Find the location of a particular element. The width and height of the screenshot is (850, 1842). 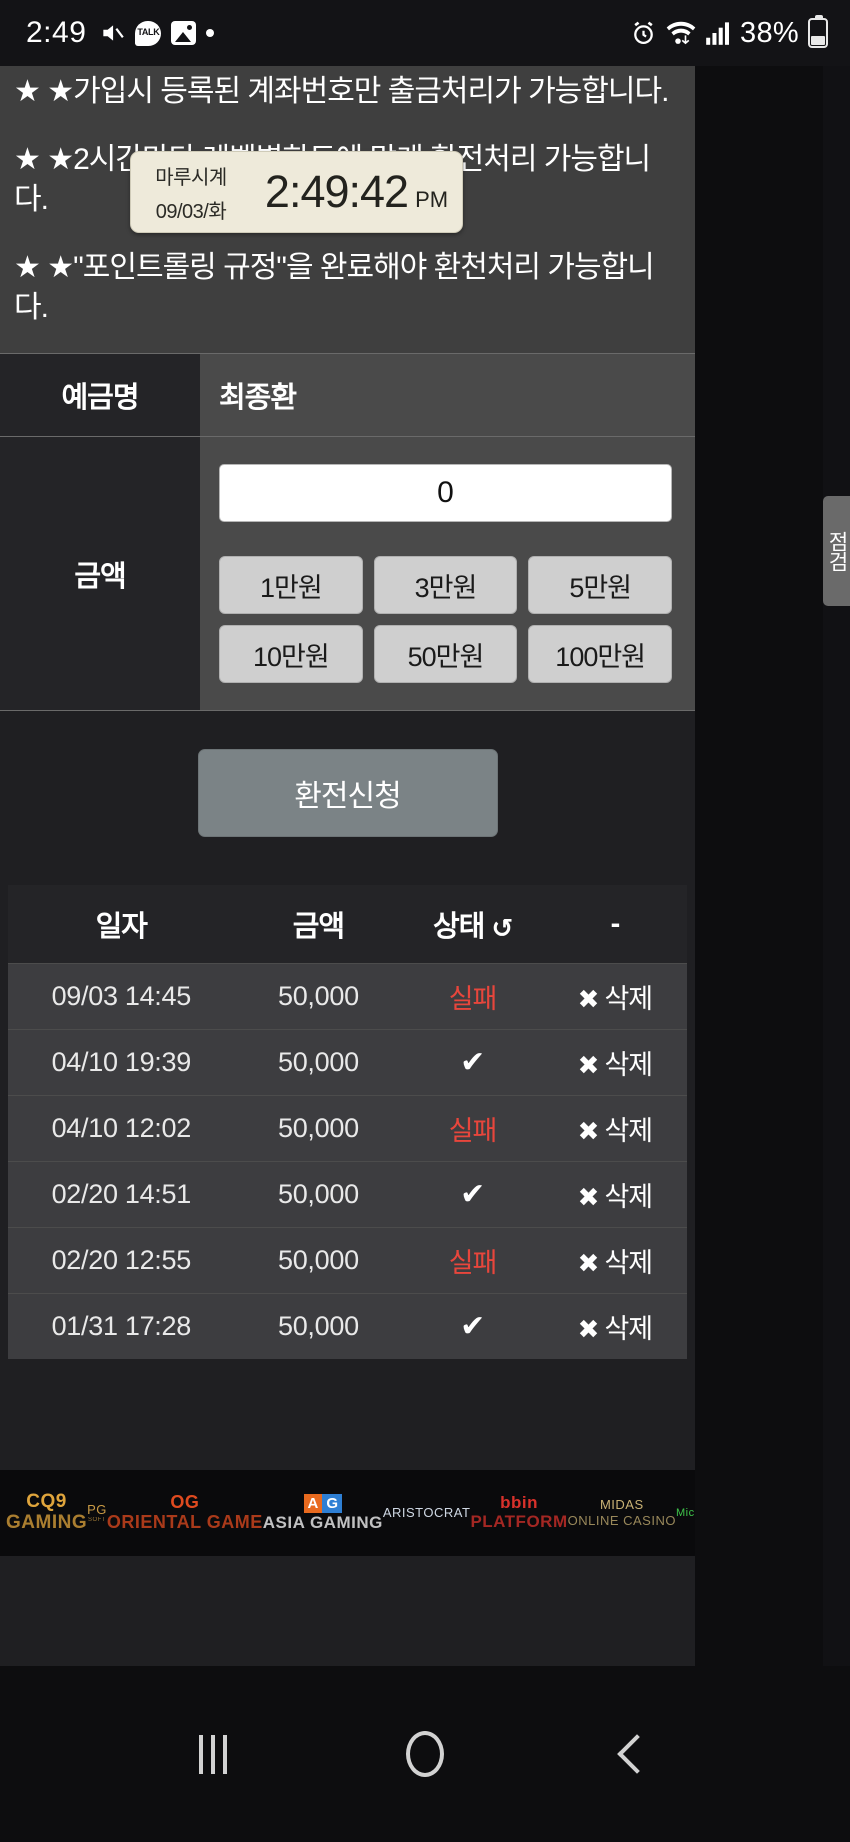

status-bar-system-icons: 38% is located at coordinates (729, 32).